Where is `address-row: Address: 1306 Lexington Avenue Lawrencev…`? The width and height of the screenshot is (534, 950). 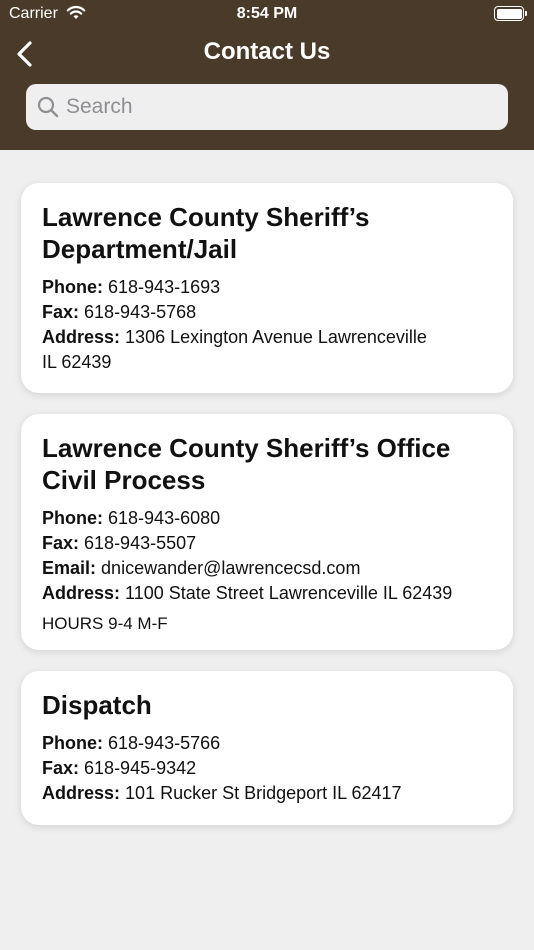
address-row: Address: 1306 Lexington Avenue Lawrencev… is located at coordinates (242, 350).